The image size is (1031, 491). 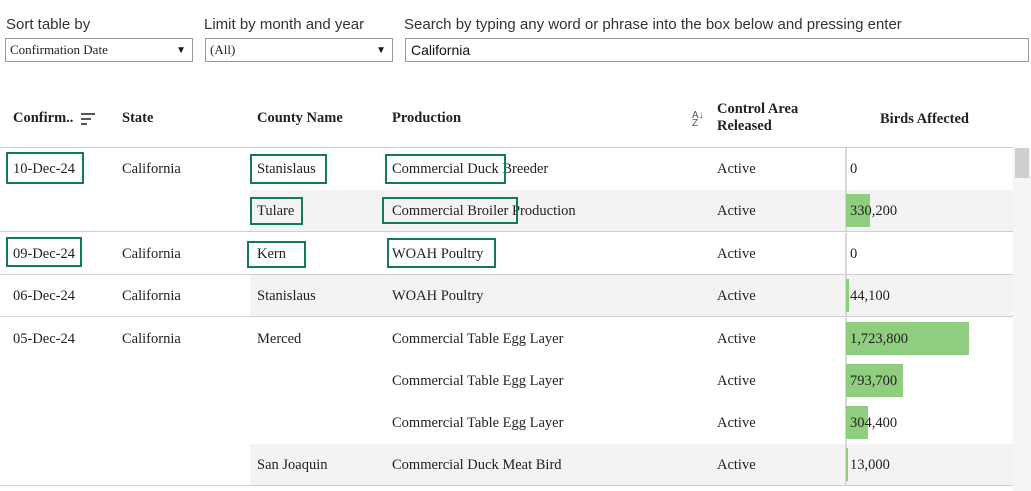 I want to click on cell-county: San Joaquin, so click(x=292, y=465).